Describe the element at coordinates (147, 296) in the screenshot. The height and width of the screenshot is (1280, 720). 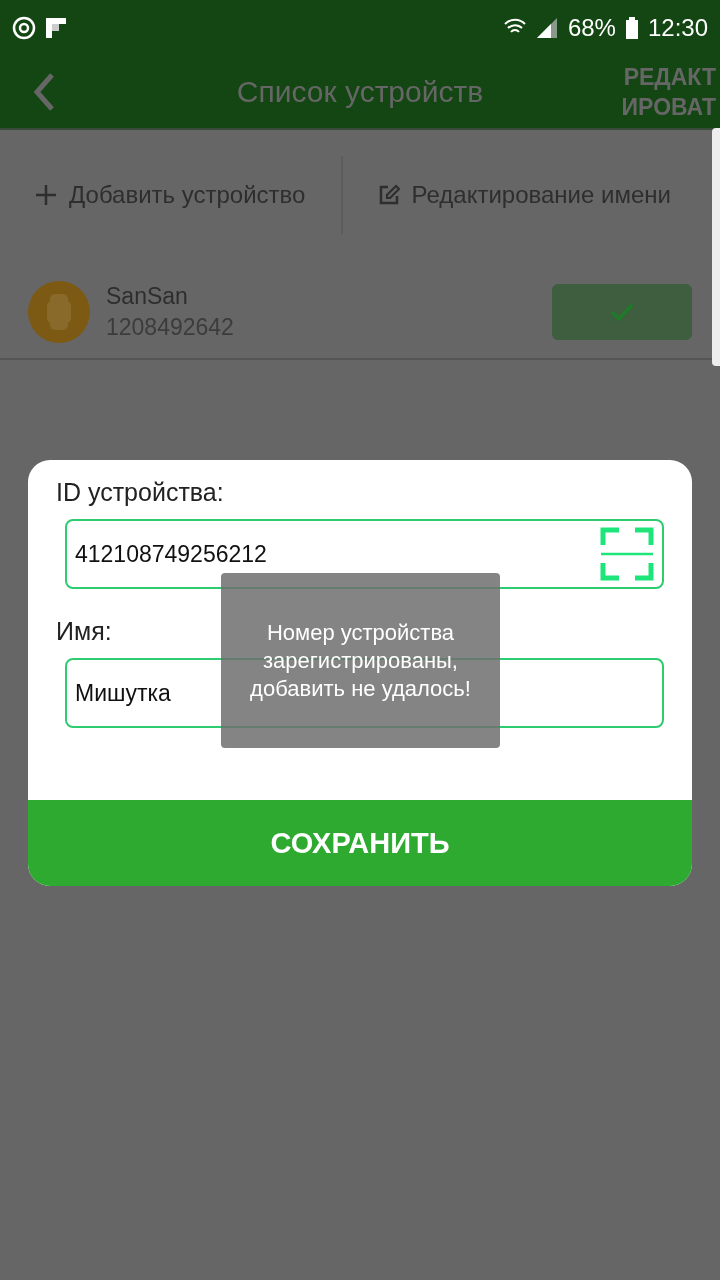
I see `device-name: SanSan` at that location.